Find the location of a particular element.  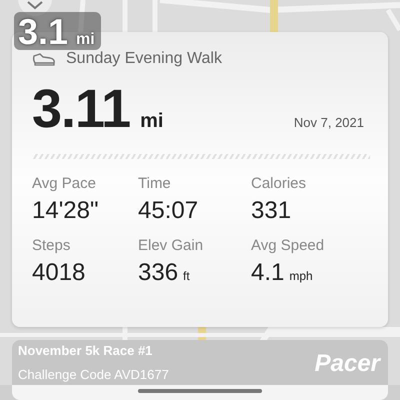

activity-title: Sunday Evening Walk is located at coordinates (144, 59).